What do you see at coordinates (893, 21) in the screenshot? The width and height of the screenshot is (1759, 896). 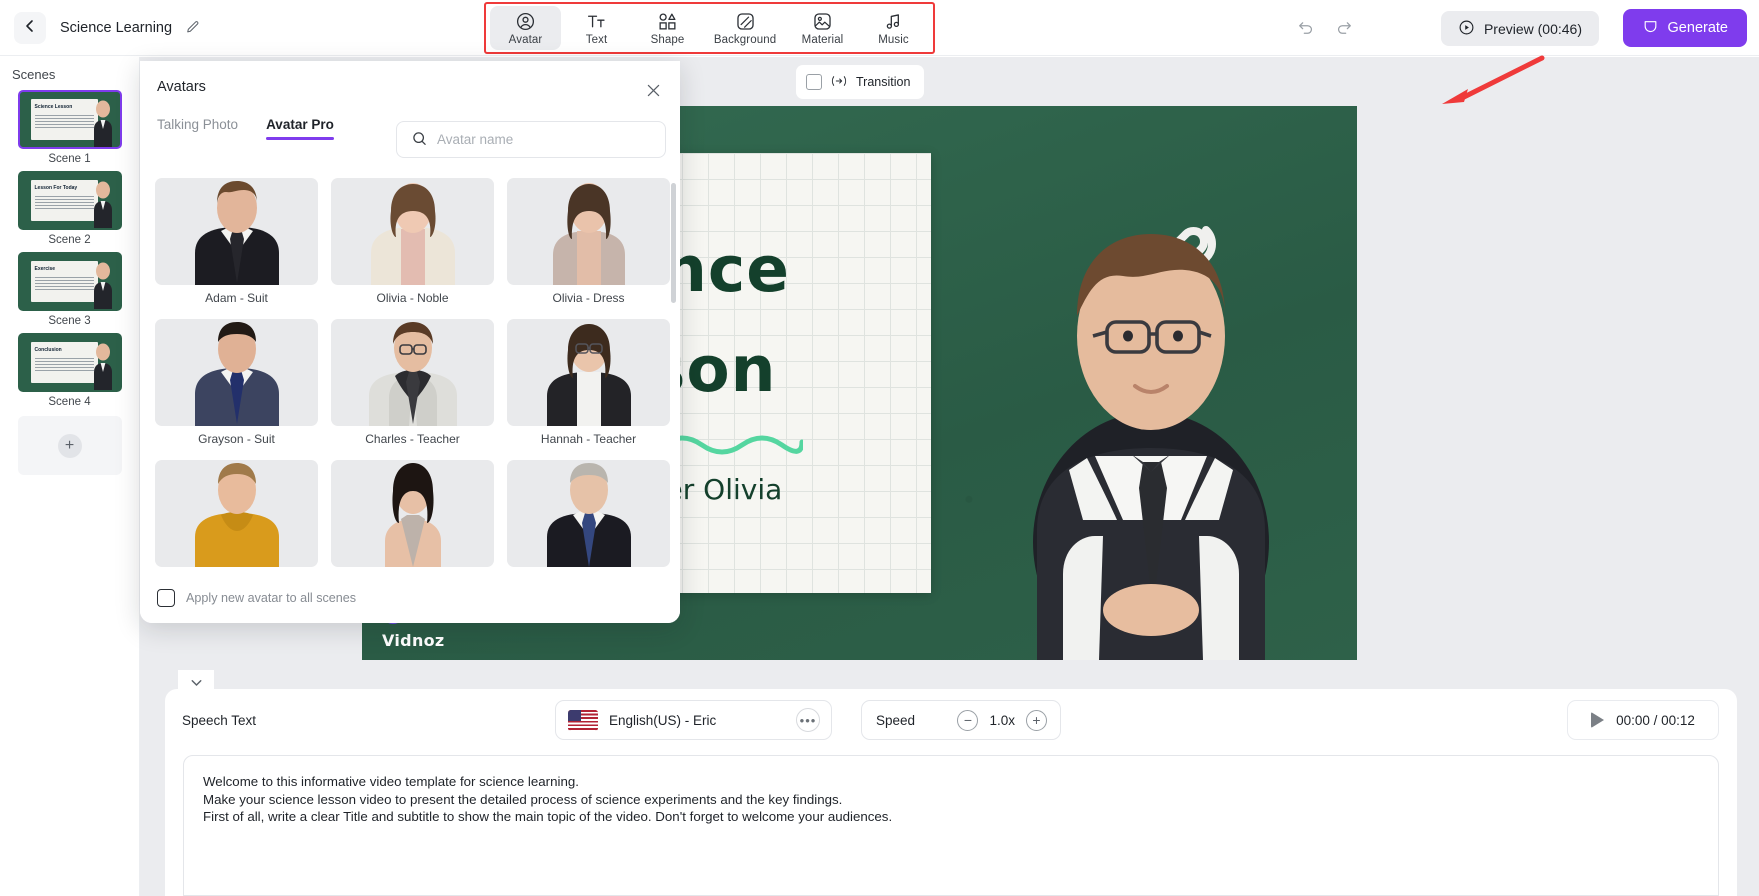 I see `music-note-icon` at bounding box center [893, 21].